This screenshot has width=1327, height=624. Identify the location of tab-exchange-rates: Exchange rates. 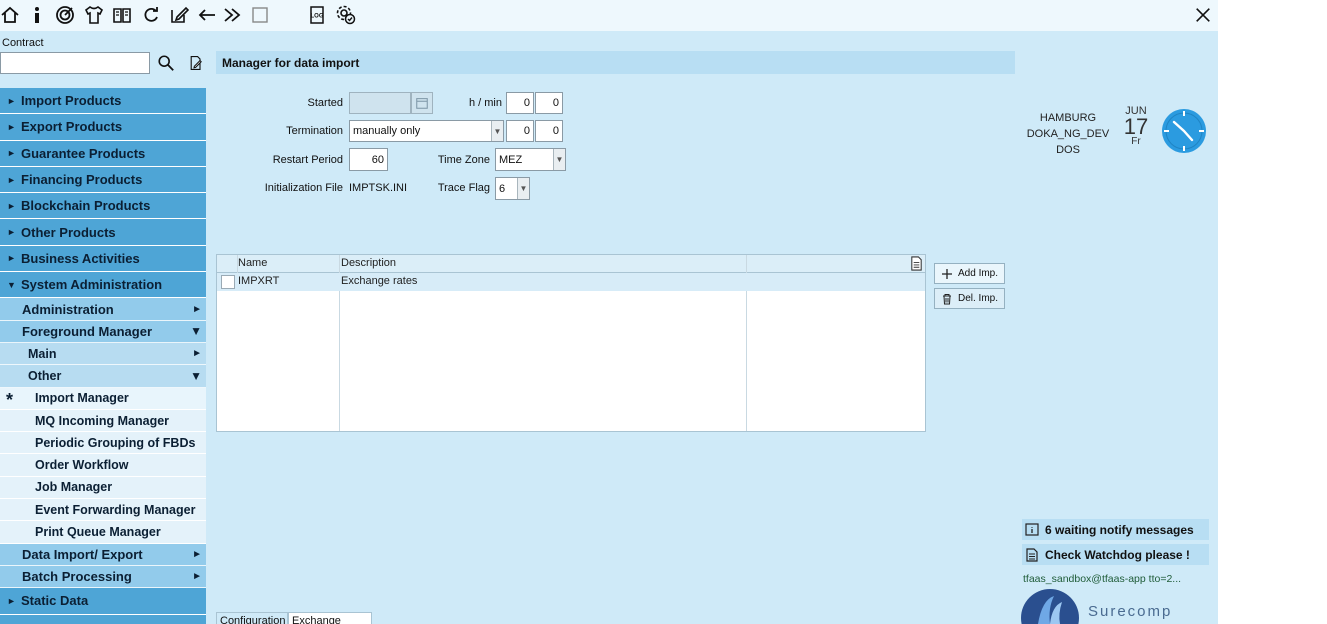
(330, 618).